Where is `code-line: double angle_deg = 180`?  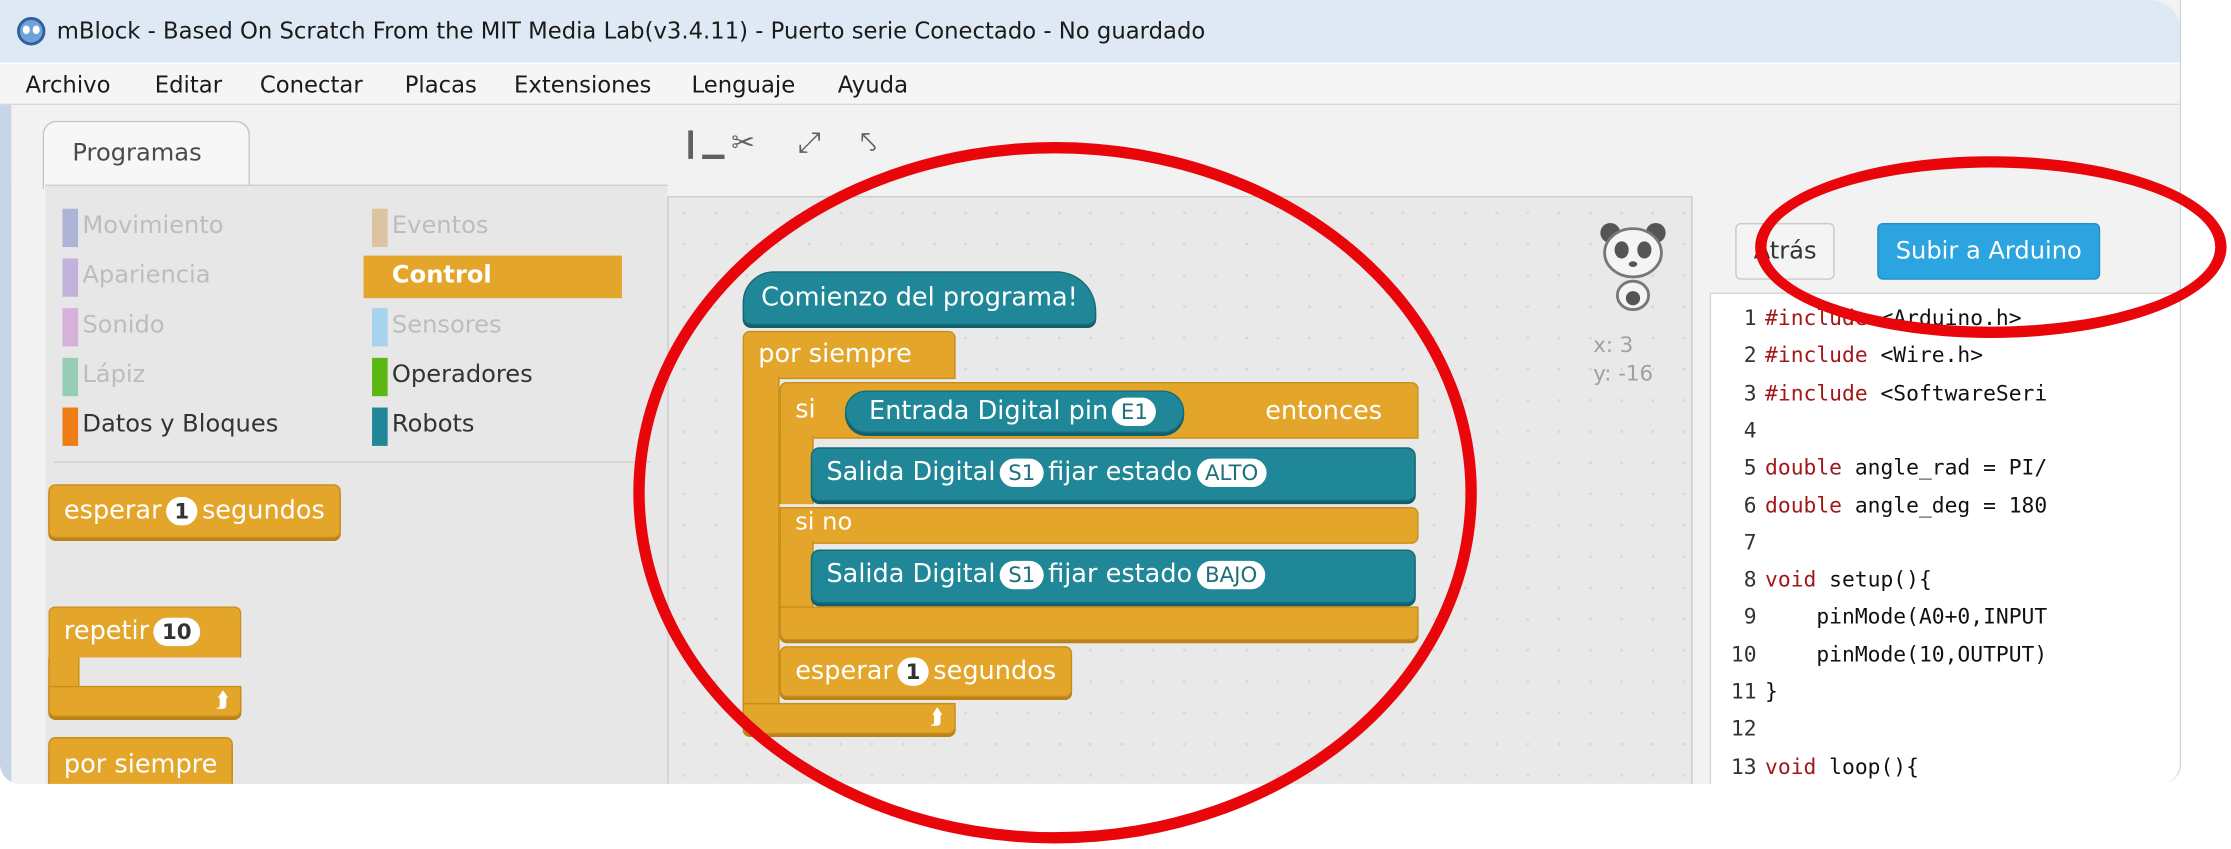
code-line: double angle_deg = 180 is located at coordinates (1906, 505).